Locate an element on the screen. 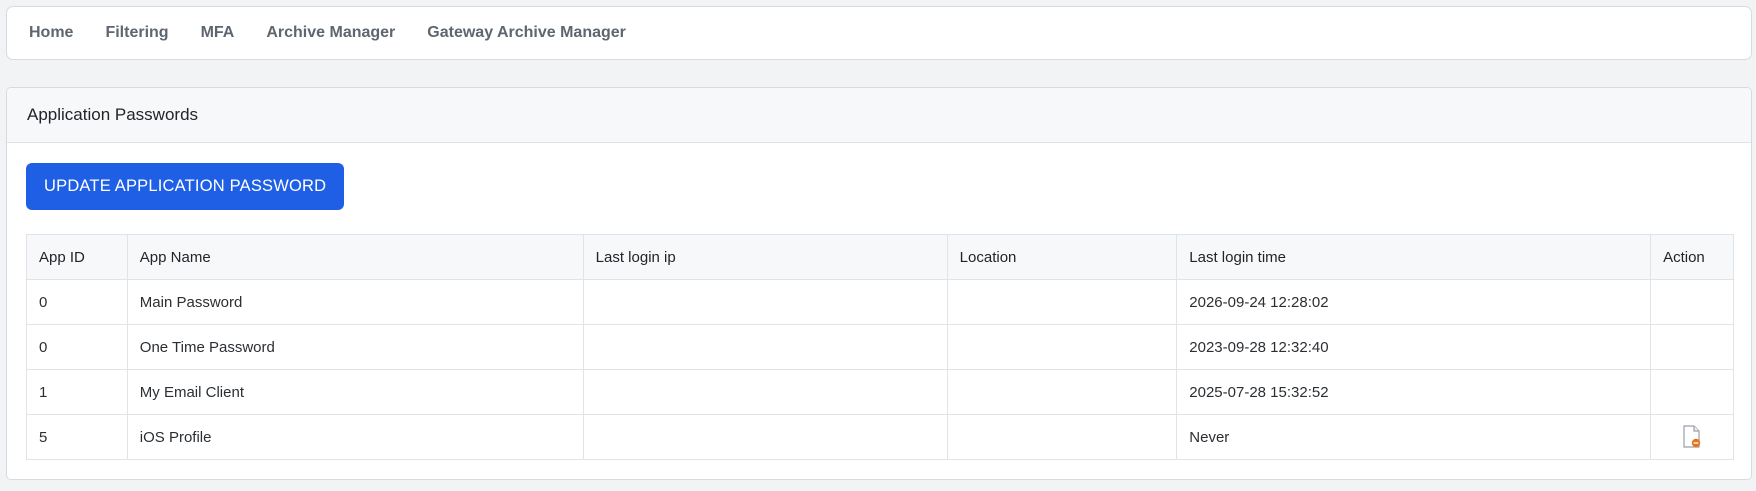  nav-home: Home is located at coordinates (51, 33).